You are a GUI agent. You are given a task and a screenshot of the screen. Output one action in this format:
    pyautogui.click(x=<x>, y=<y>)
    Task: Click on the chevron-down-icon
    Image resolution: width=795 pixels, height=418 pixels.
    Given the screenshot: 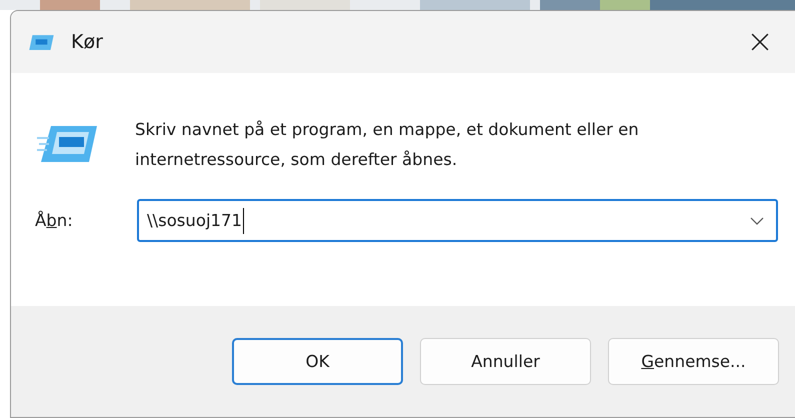 What is the action you would take?
    pyautogui.click(x=757, y=220)
    